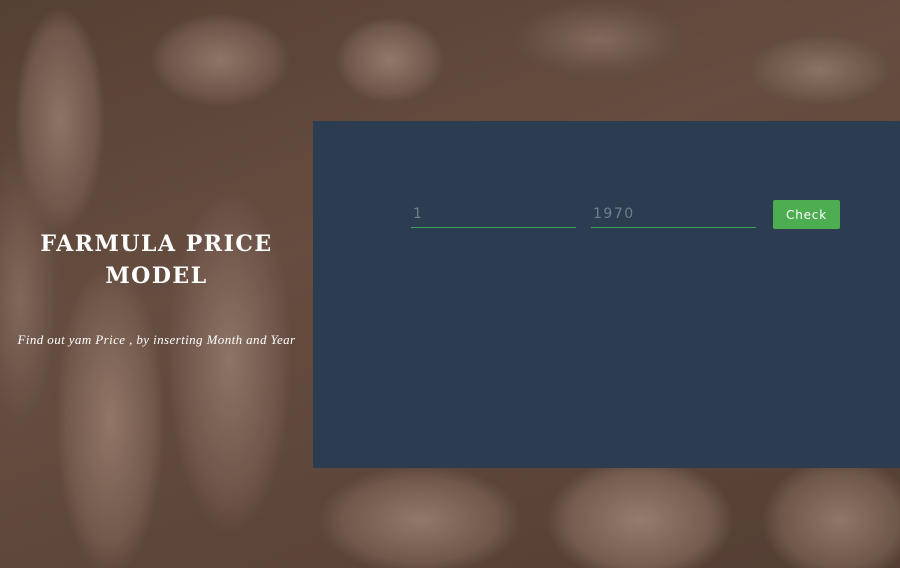  What do you see at coordinates (156, 260) in the screenshot?
I see `page-title: FARMULA PRICE MODEL` at bounding box center [156, 260].